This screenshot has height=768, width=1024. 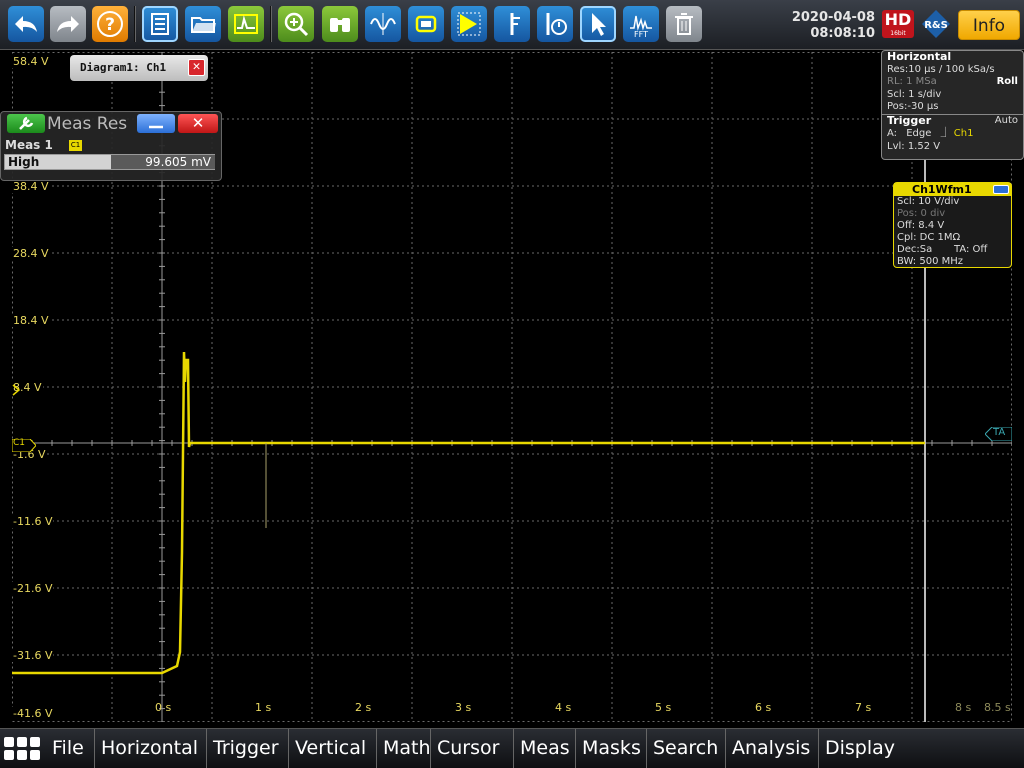 I want to click on fft-label: FFT, so click(x=641, y=34).